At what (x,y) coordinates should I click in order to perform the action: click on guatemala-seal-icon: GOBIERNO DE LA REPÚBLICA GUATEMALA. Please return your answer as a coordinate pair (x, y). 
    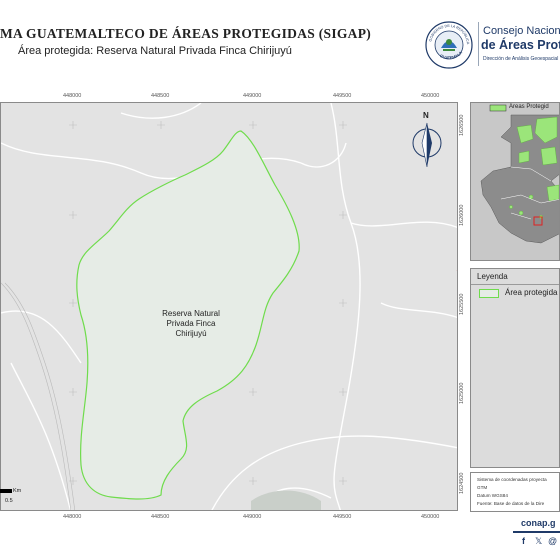
    Looking at the image, I should click on (449, 45).